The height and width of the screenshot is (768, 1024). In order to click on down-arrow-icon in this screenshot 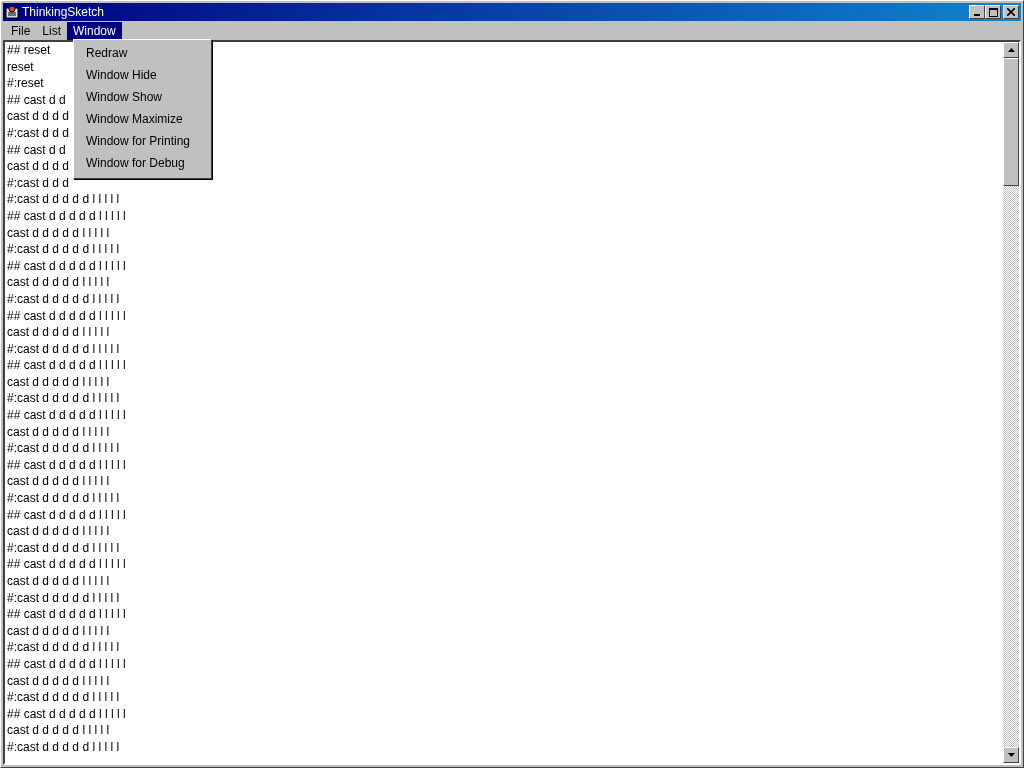, I will do `click(1011, 755)`.